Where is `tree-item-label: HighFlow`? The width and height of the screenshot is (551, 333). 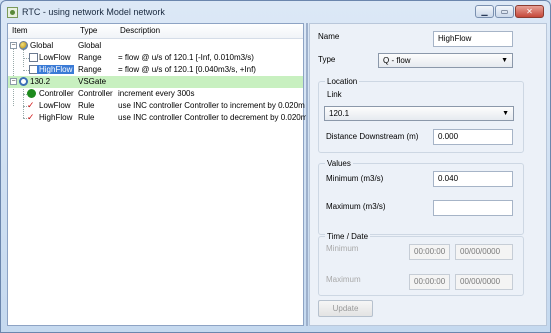 tree-item-label: HighFlow is located at coordinates (56, 117).